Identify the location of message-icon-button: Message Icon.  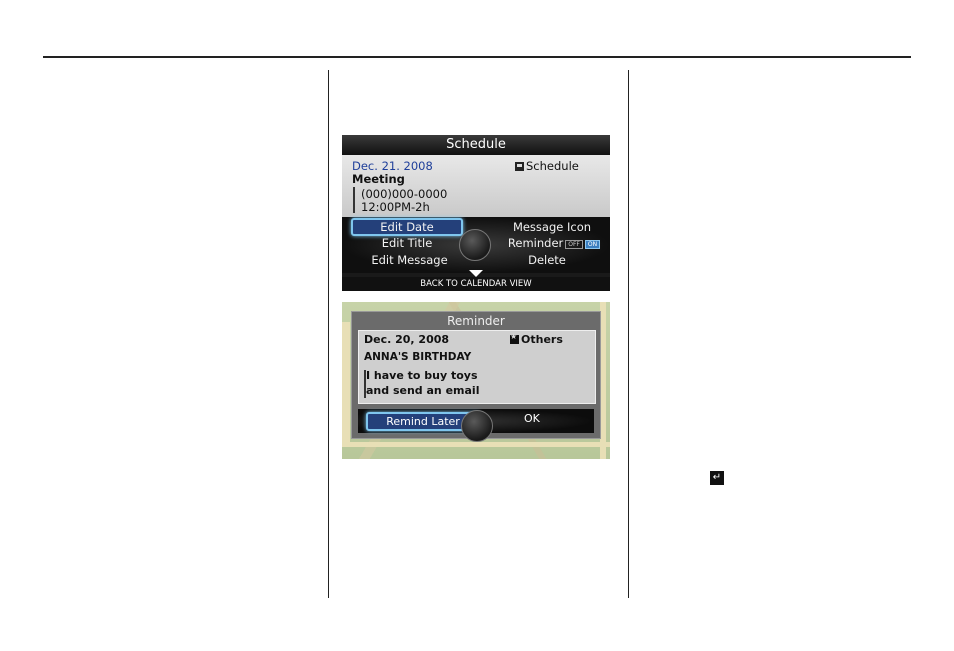
(552, 227).